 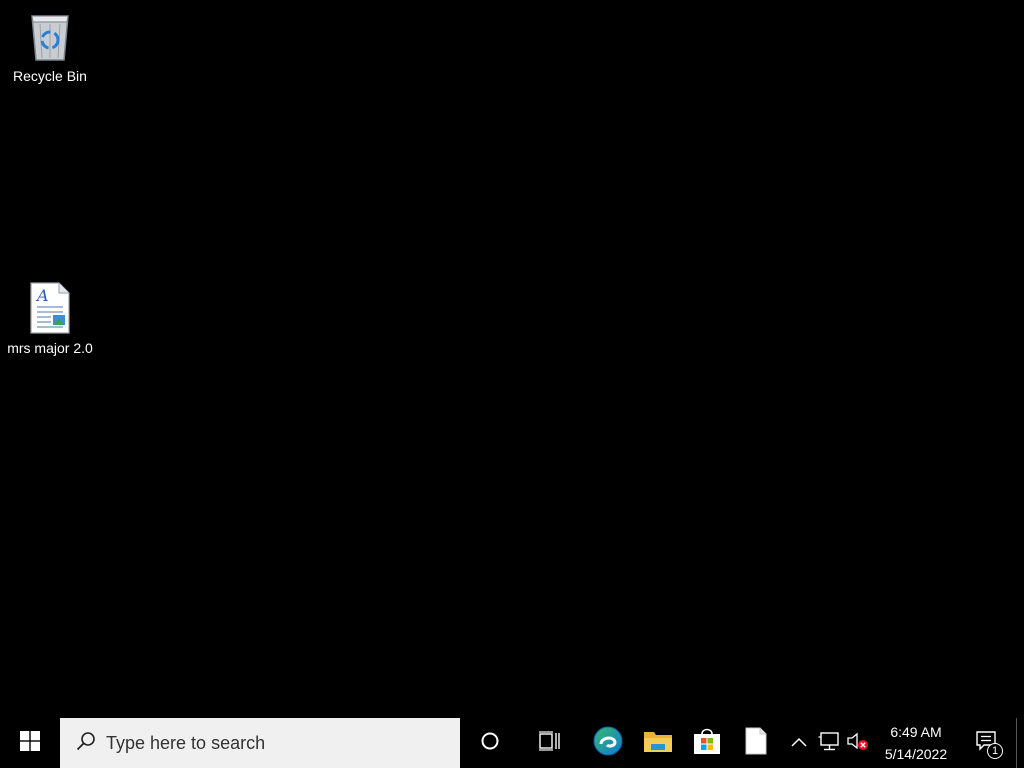 I want to click on notepad-icon, so click(x=756, y=743).